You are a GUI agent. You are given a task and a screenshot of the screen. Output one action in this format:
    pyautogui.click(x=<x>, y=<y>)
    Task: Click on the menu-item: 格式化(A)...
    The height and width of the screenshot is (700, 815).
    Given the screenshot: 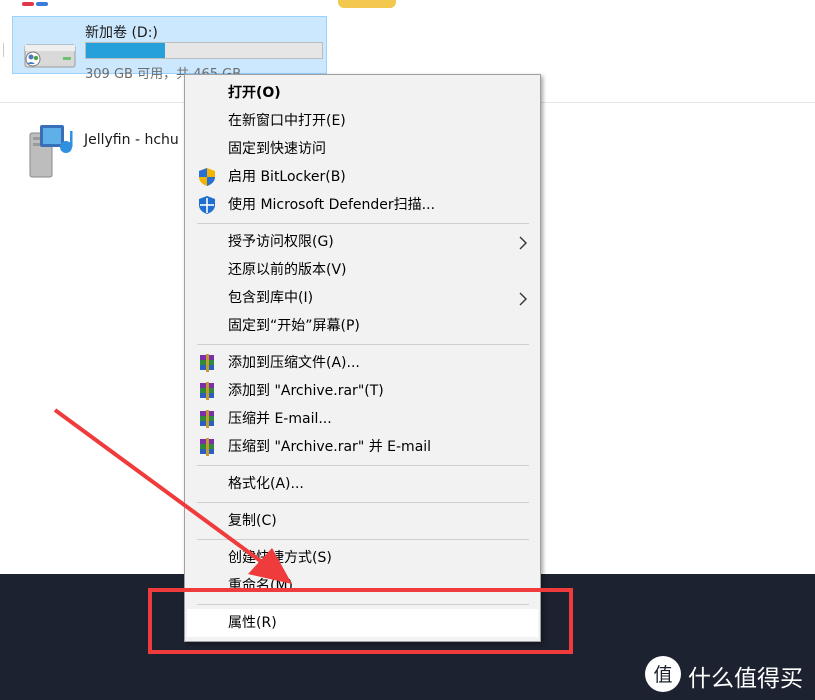 What is the action you would take?
    pyautogui.click(x=362, y=484)
    